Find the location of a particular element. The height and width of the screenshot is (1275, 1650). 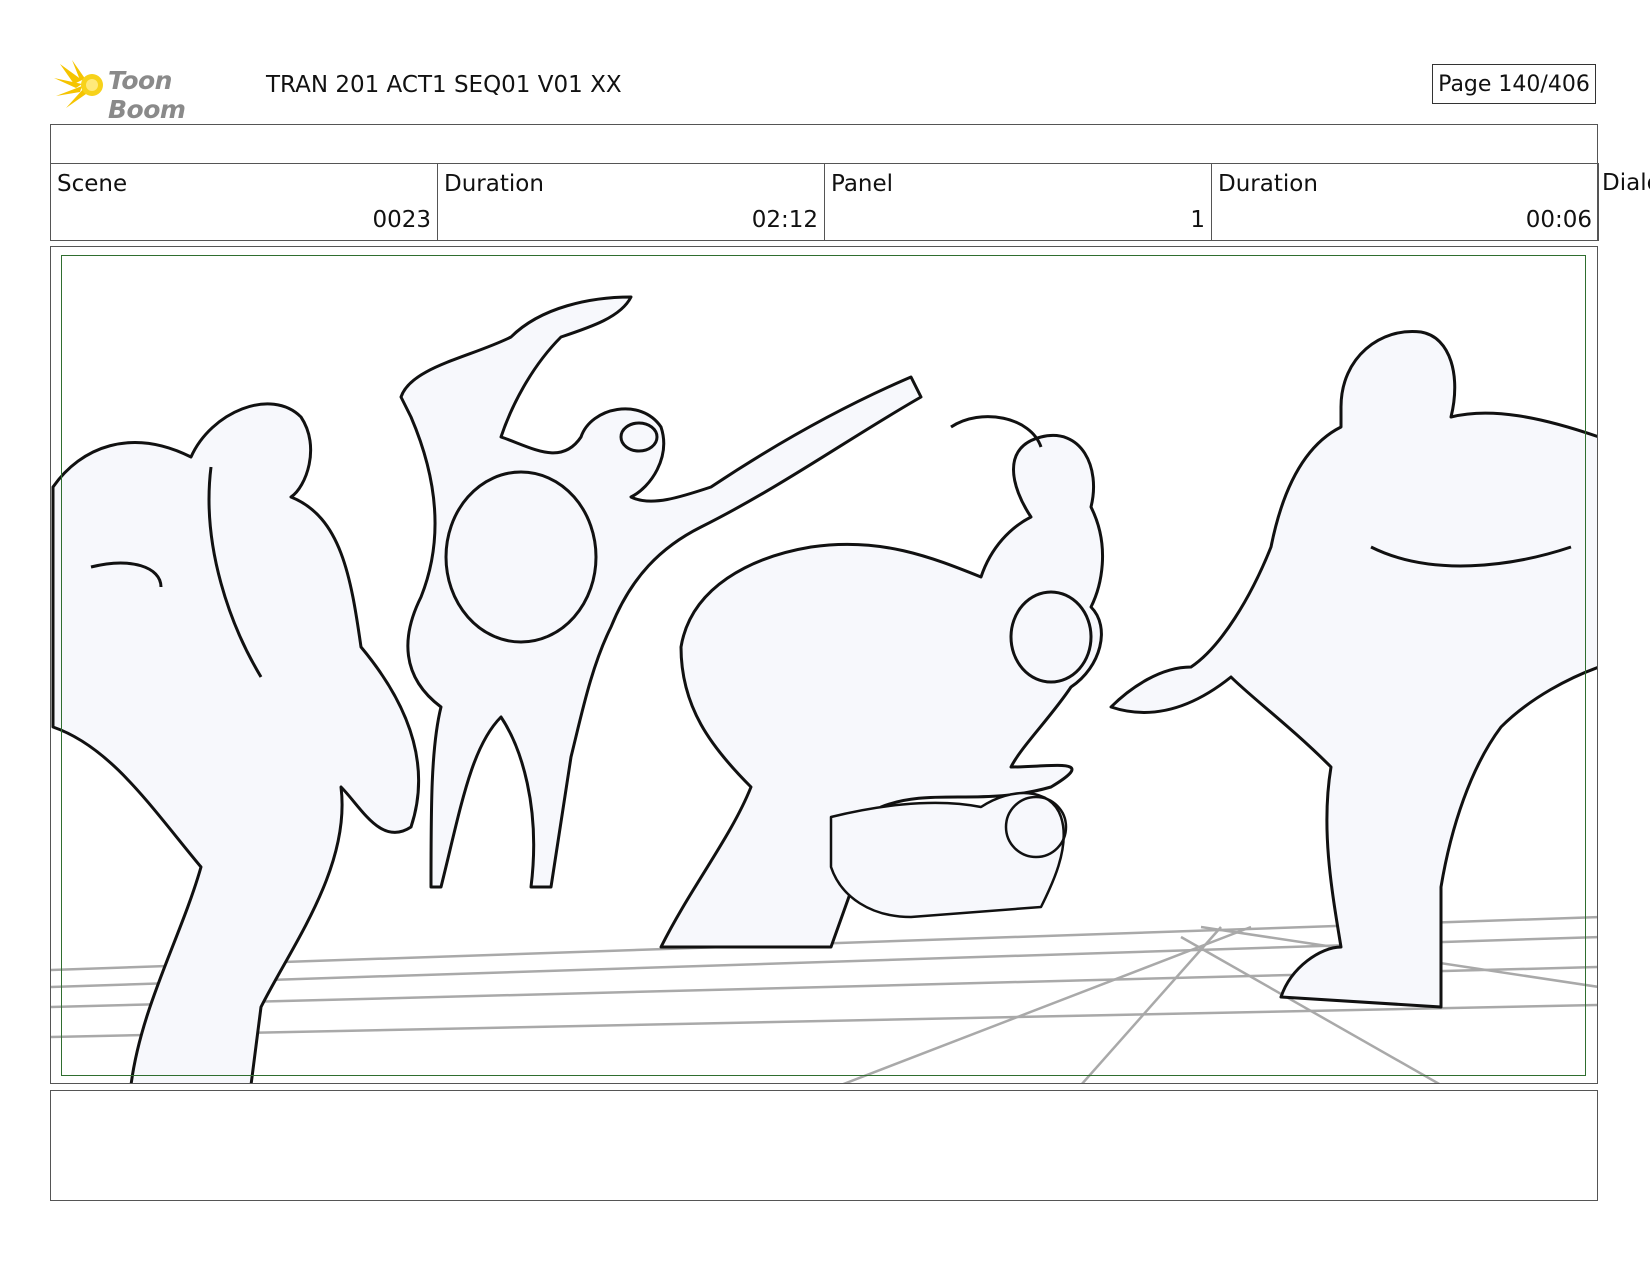

scene-cell: Scene 0023 is located at coordinates (244, 202).